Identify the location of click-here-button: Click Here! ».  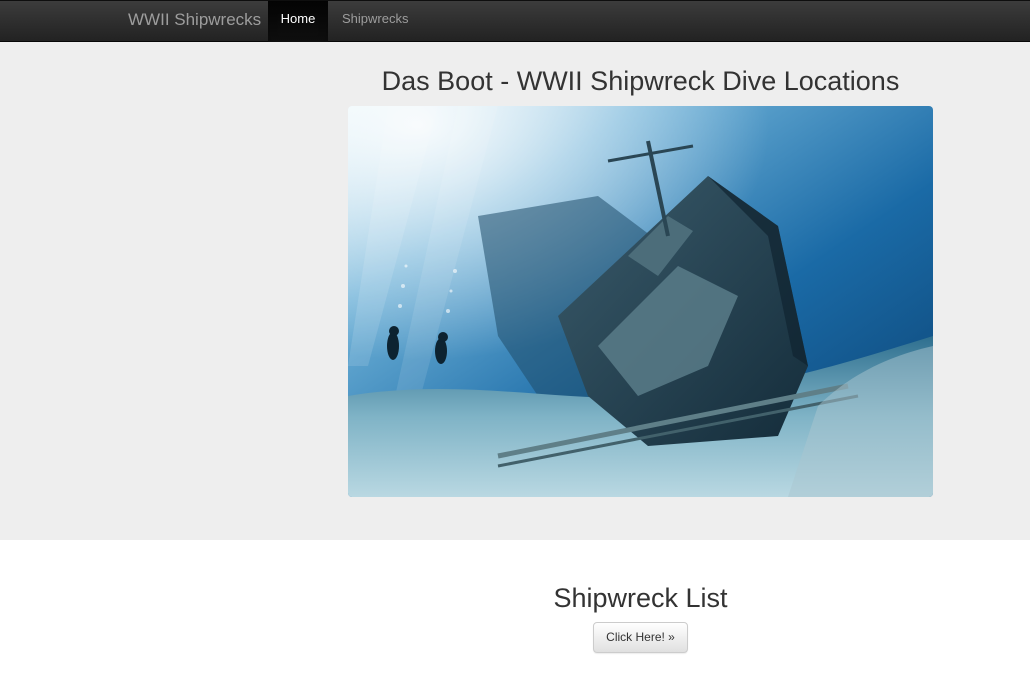
(640, 637).